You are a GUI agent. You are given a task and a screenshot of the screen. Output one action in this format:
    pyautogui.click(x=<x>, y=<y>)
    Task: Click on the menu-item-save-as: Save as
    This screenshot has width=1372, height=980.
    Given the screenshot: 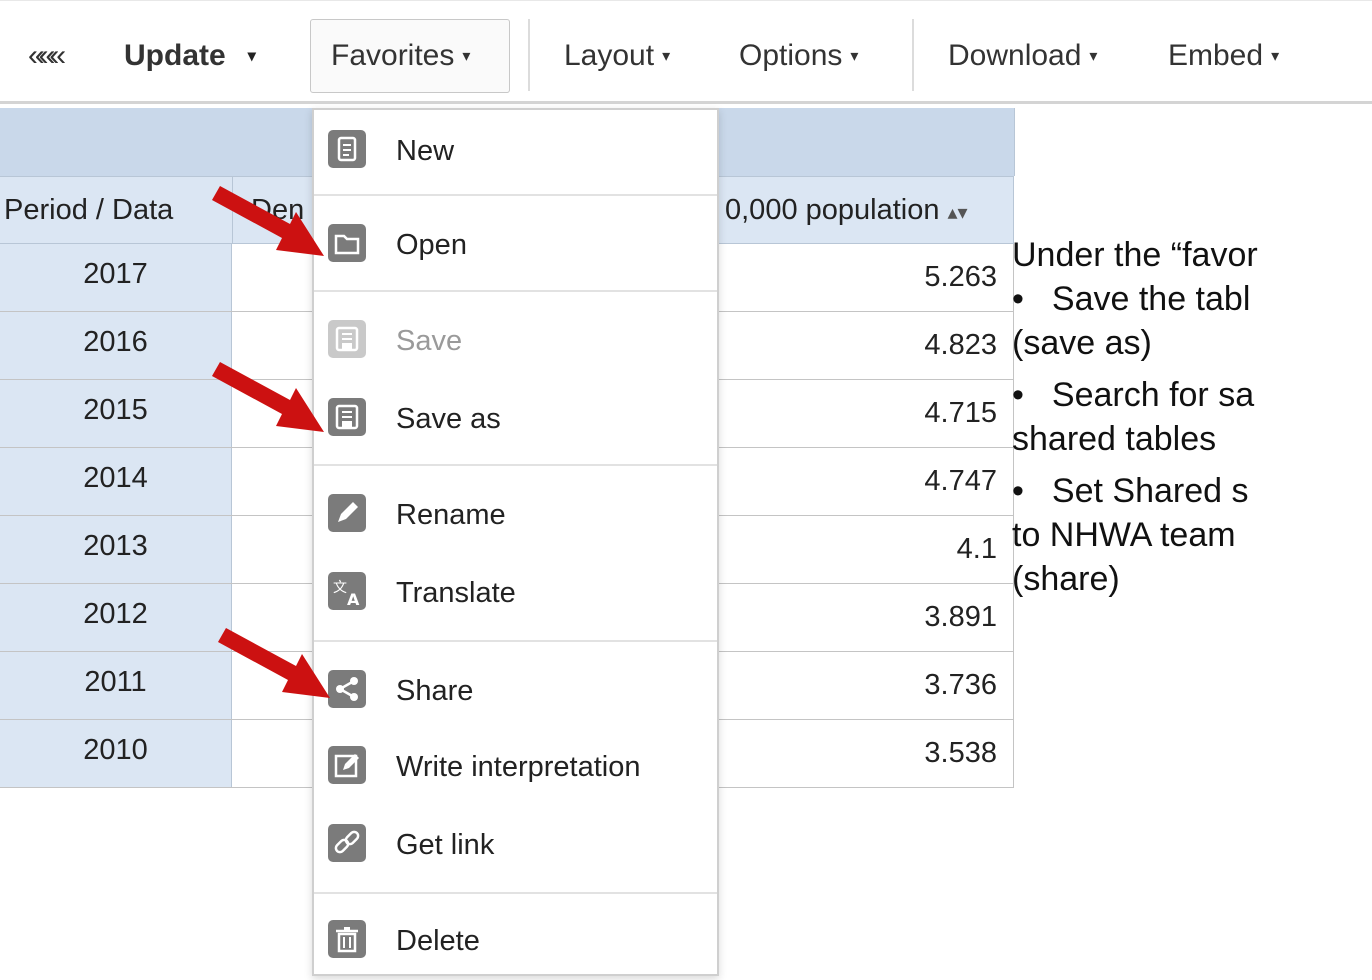 What is the action you would take?
    pyautogui.click(x=515, y=421)
    